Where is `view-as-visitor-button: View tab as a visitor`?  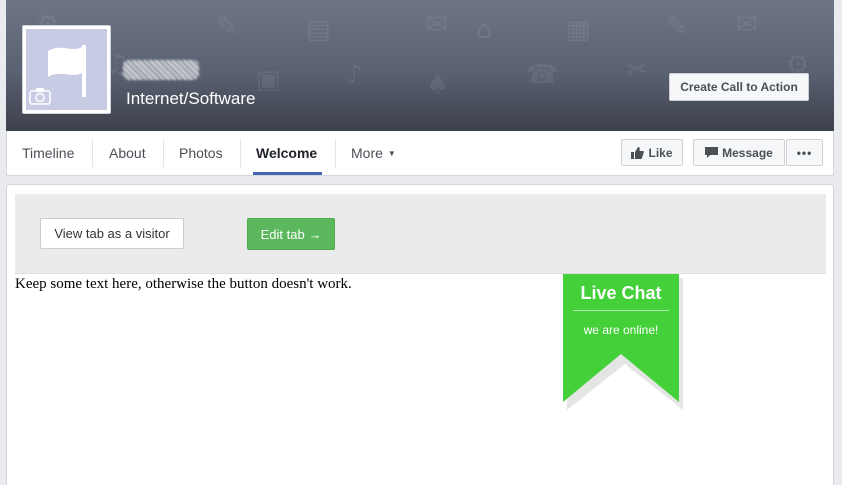 view-as-visitor-button: View tab as a visitor is located at coordinates (112, 233).